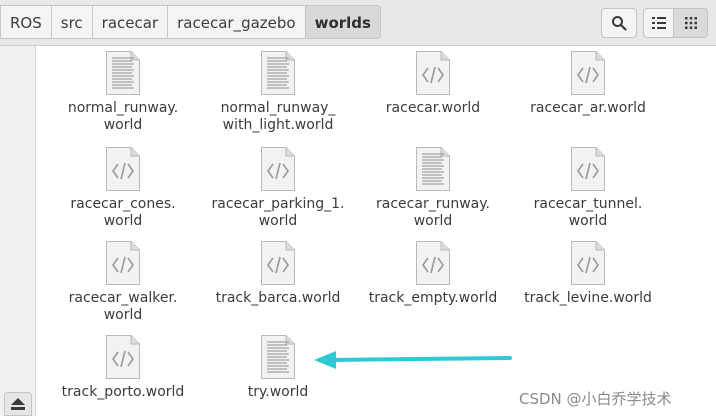 The height and width of the screenshot is (416, 716). What do you see at coordinates (123, 392) in the screenshot?
I see `file-name: track_porto.world` at bounding box center [123, 392].